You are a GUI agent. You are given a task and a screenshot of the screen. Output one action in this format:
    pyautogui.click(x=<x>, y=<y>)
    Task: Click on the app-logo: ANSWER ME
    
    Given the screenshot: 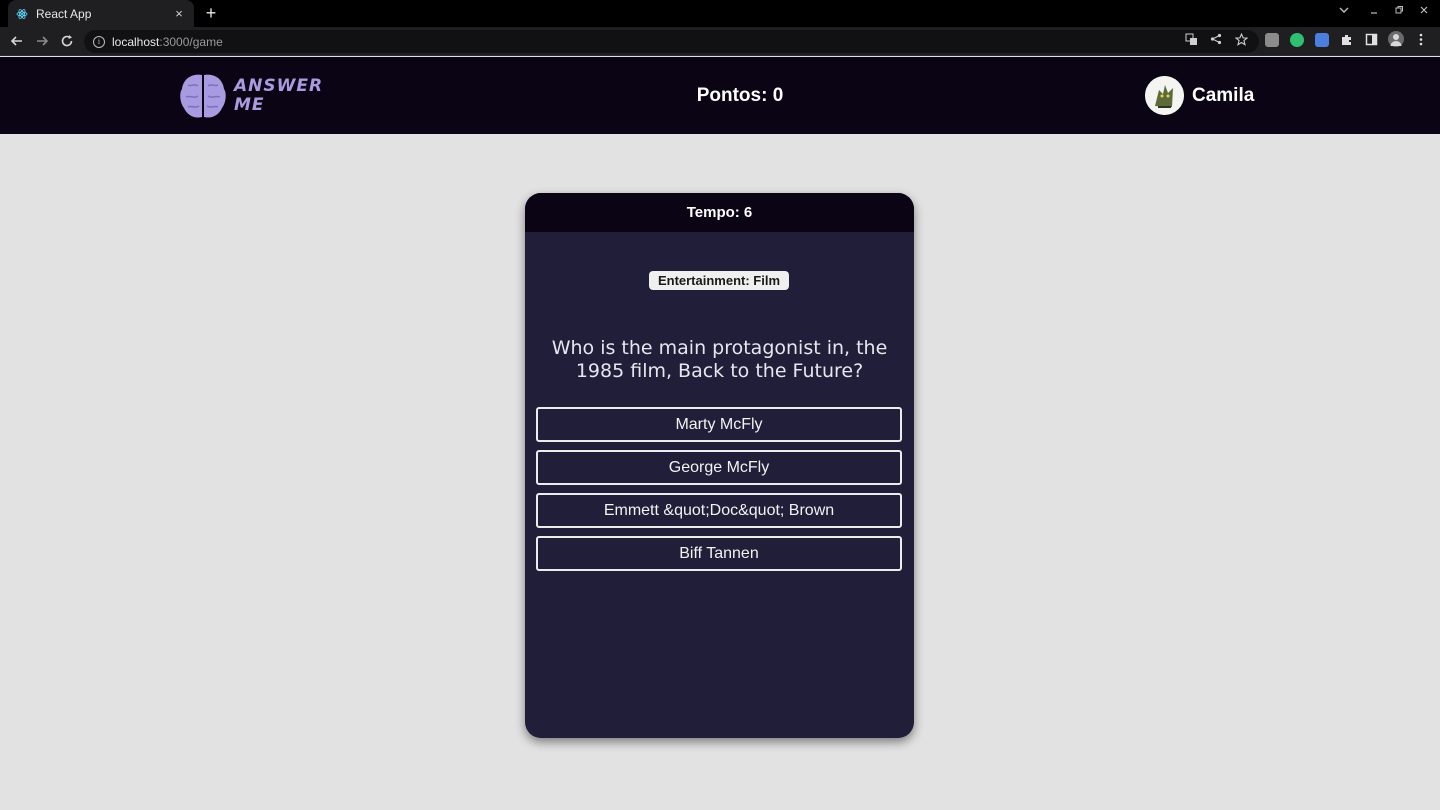 What is the action you would take?
    pyautogui.click(x=258, y=96)
    